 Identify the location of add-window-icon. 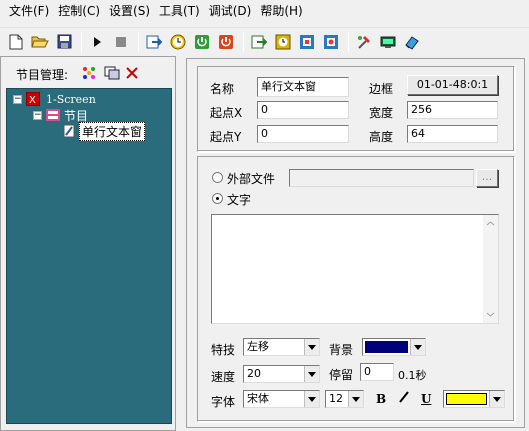
(89, 74).